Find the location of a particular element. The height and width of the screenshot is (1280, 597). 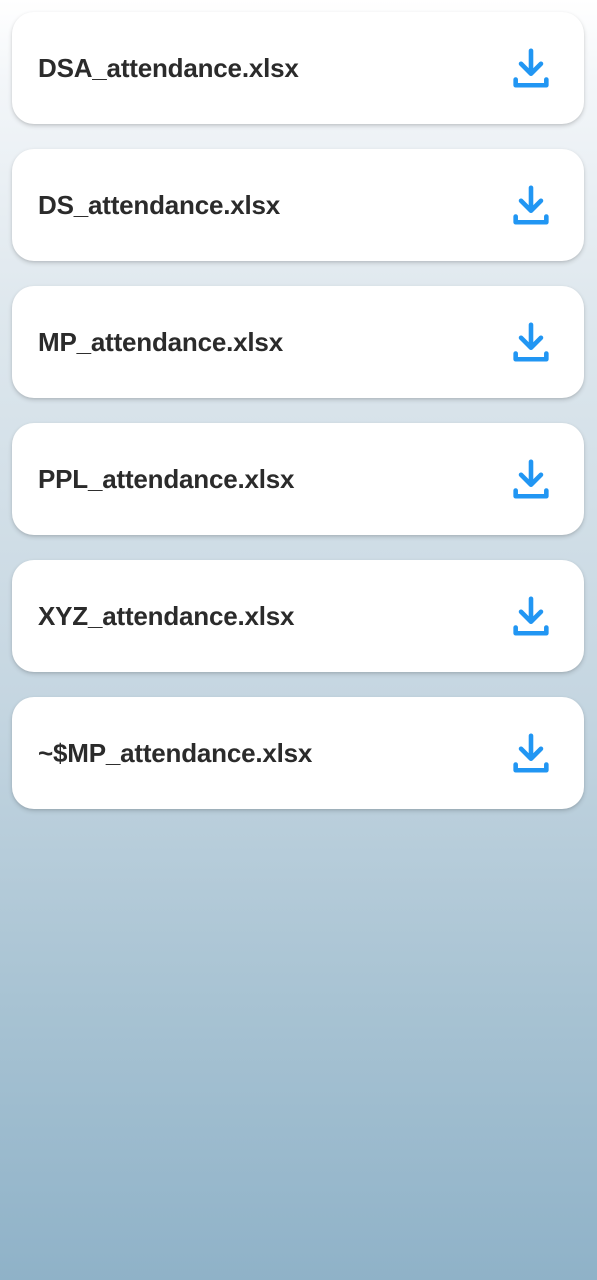

file-name: DSA_attendance.xlsx is located at coordinates (168, 67).